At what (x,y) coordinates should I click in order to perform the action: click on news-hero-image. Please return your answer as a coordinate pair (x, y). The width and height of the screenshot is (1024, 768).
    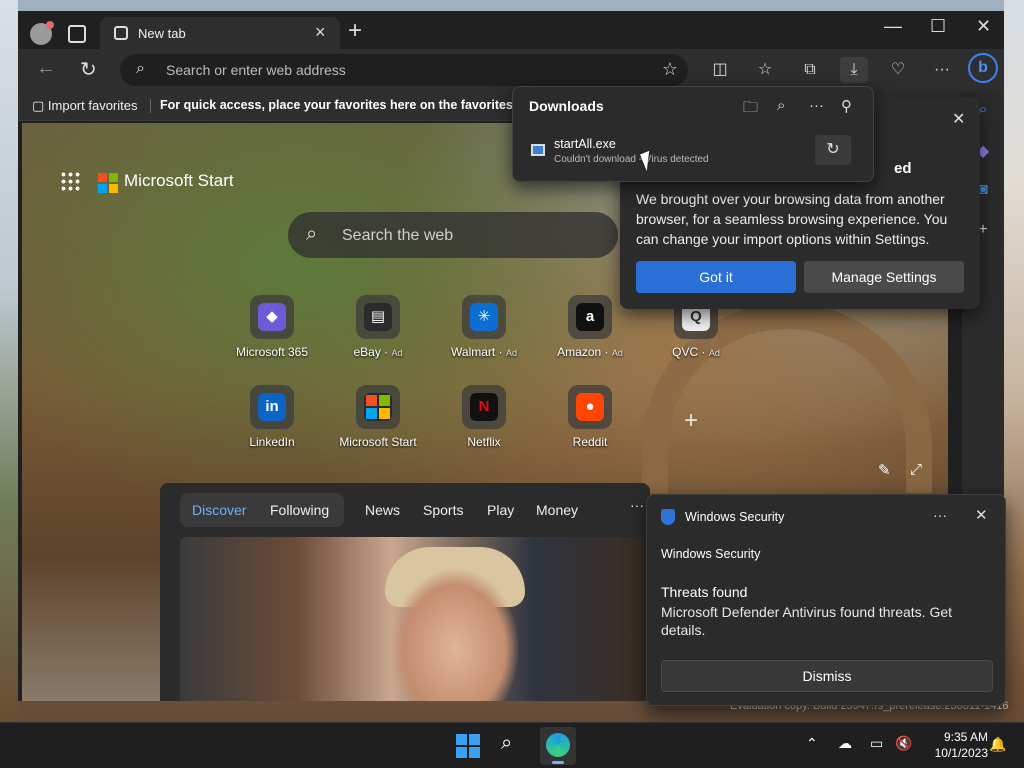
    Looking at the image, I should click on (415, 619).